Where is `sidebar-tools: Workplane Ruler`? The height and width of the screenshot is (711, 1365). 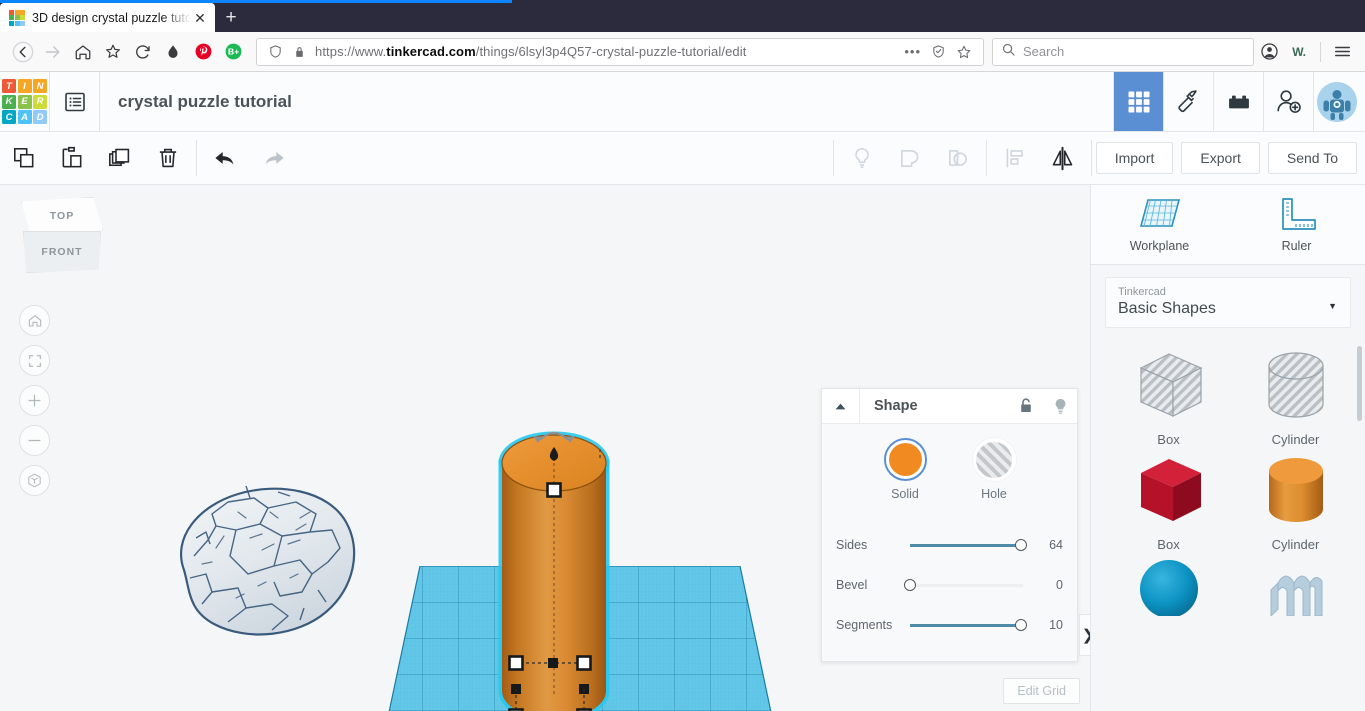
sidebar-tools: Workplane Ruler is located at coordinates (1228, 225).